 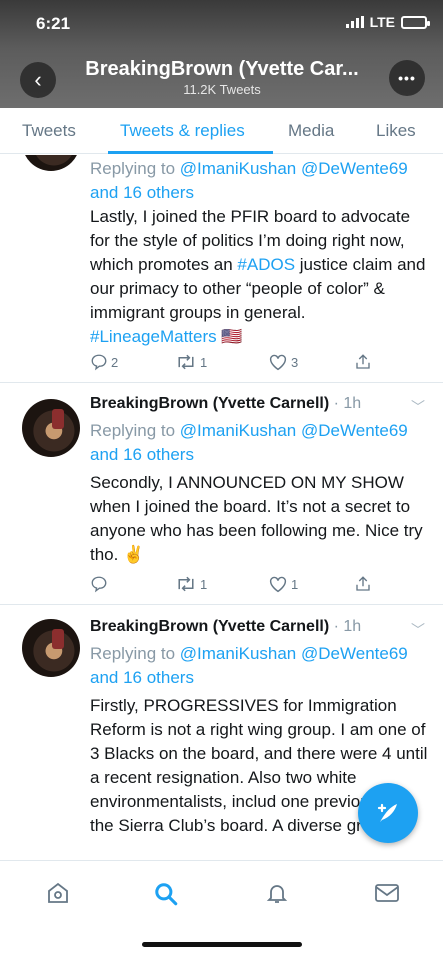 I want to click on search-icon, so click(x=166, y=894).